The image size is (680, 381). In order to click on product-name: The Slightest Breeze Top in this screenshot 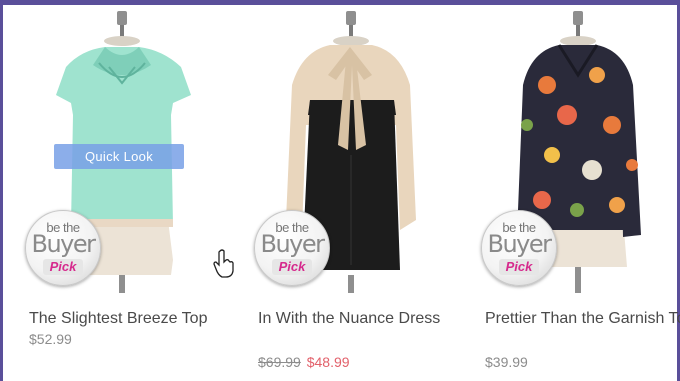, I will do `click(134, 318)`.